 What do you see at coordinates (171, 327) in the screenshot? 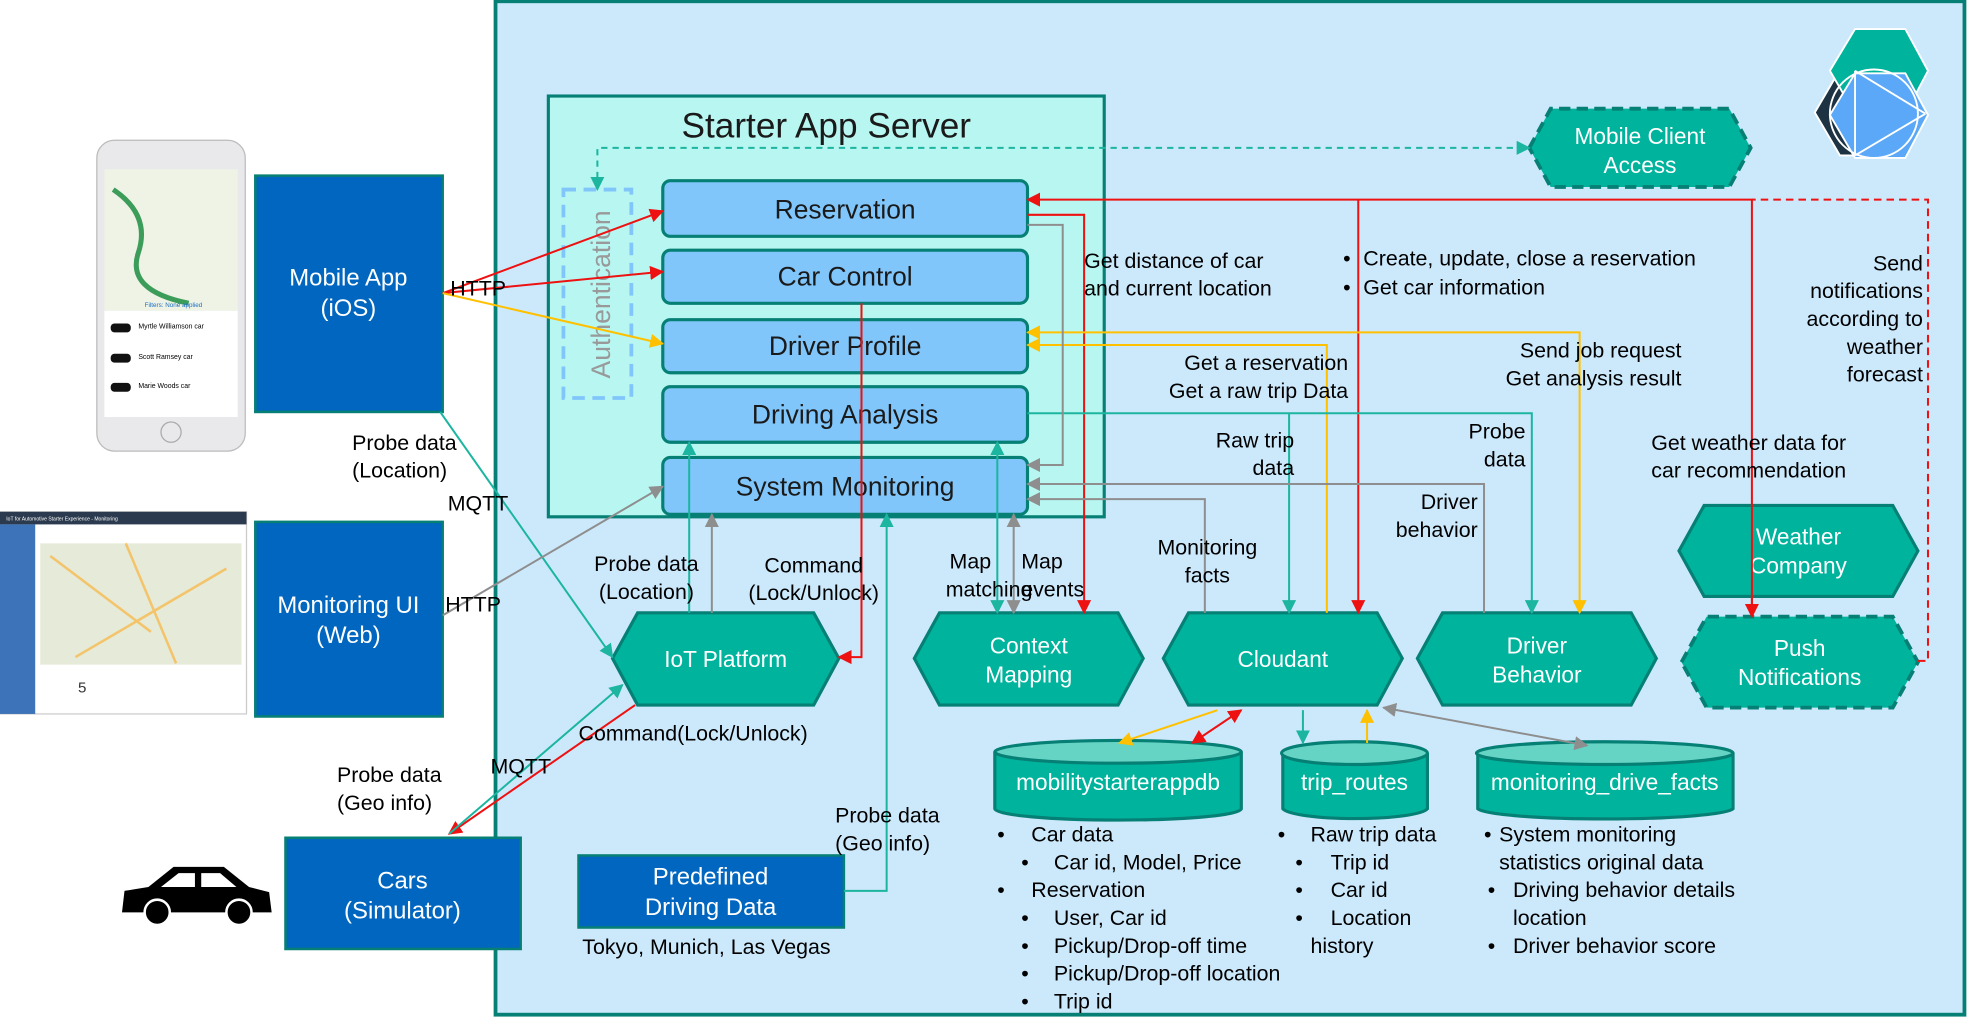
I see `phone-list-item: Myrtle Williamson car` at bounding box center [171, 327].